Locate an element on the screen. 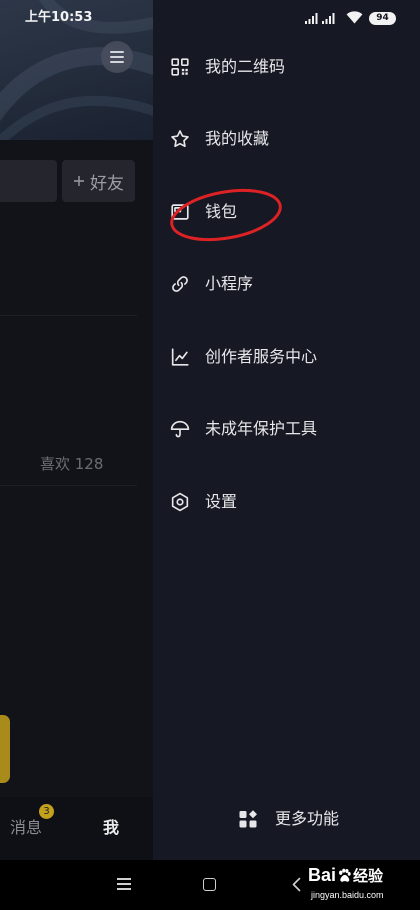 The image size is (420, 910). edit-profile-button is located at coordinates (28, 181).